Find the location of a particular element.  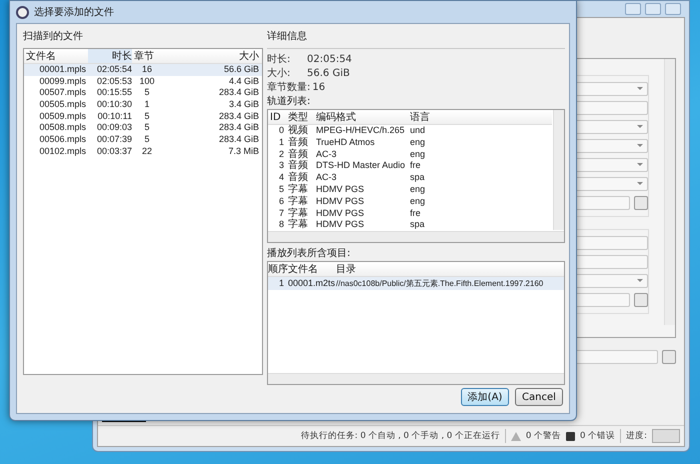

file-name: 00507.mpls is located at coordinates (62, 93).